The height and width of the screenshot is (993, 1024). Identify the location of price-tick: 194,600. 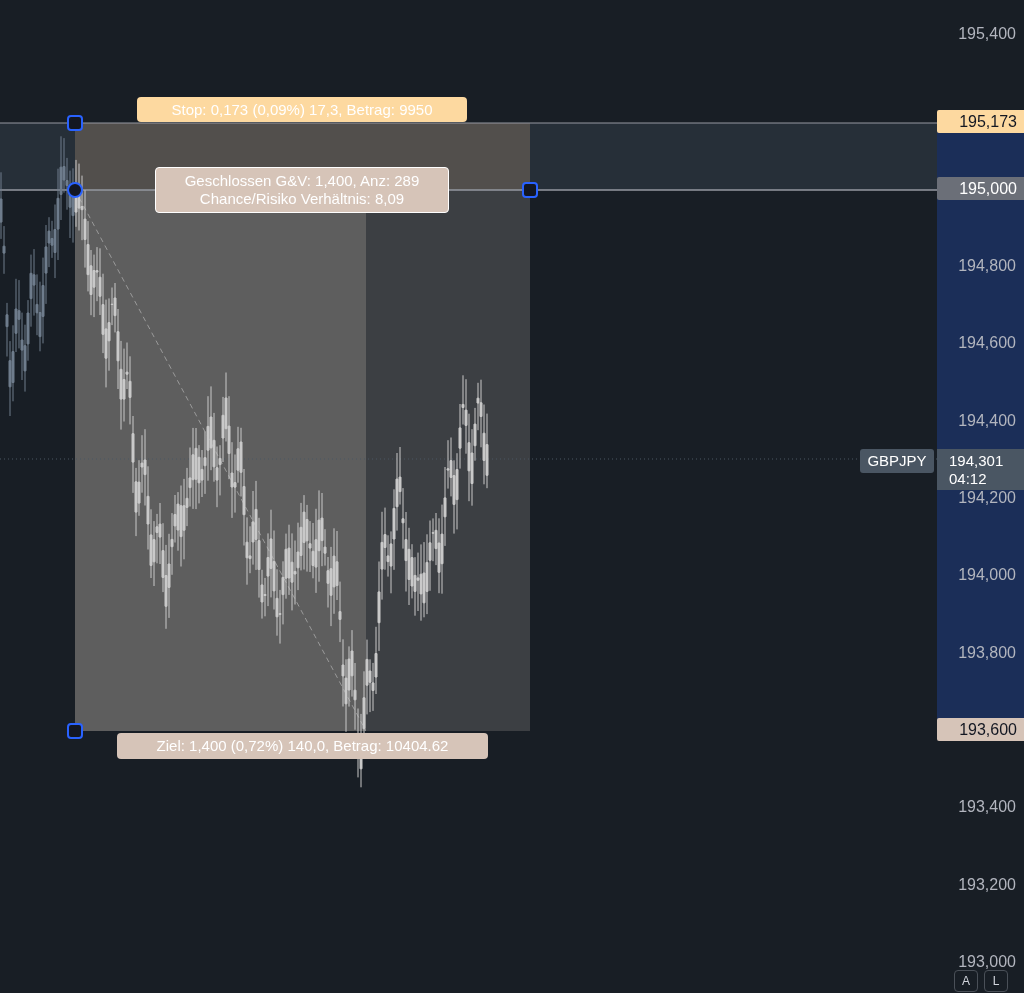
(987, 343).